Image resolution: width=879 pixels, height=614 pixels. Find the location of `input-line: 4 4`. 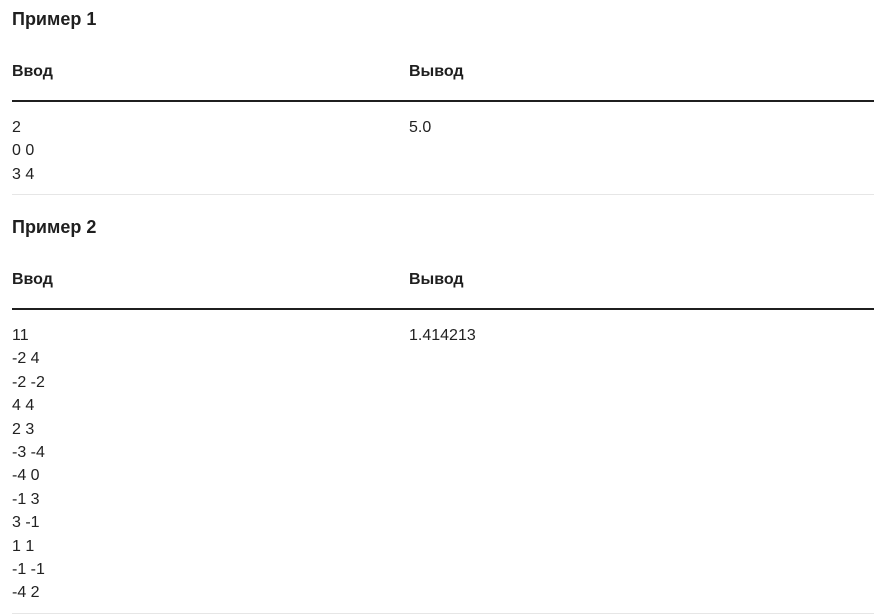

input-line: 4 4 is located at coordinates (23, 406).